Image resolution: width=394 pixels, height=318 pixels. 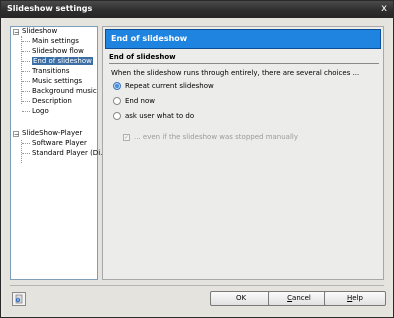 What do you see at coordinates (243, 39) in the screenshot?
I see `panel-header: End of slideshow` at bounding box center [243, 39].